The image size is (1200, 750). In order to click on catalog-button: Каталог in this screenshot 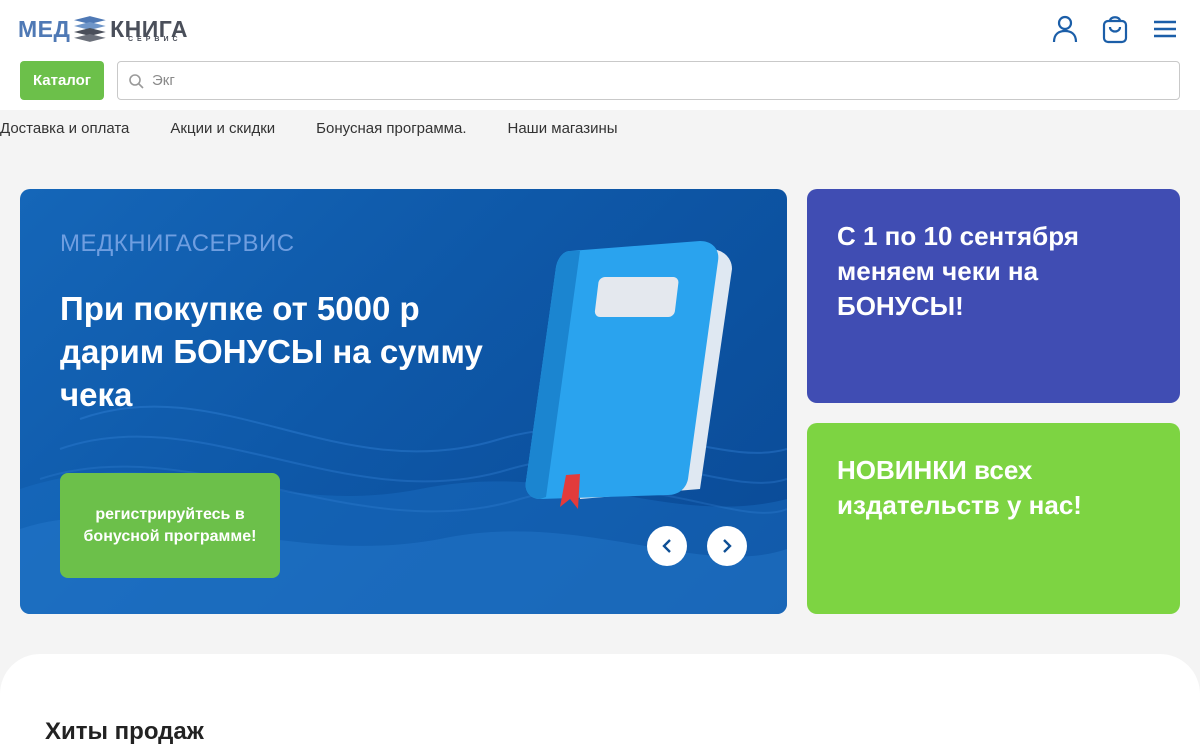, I will do `click(62, 80)`.